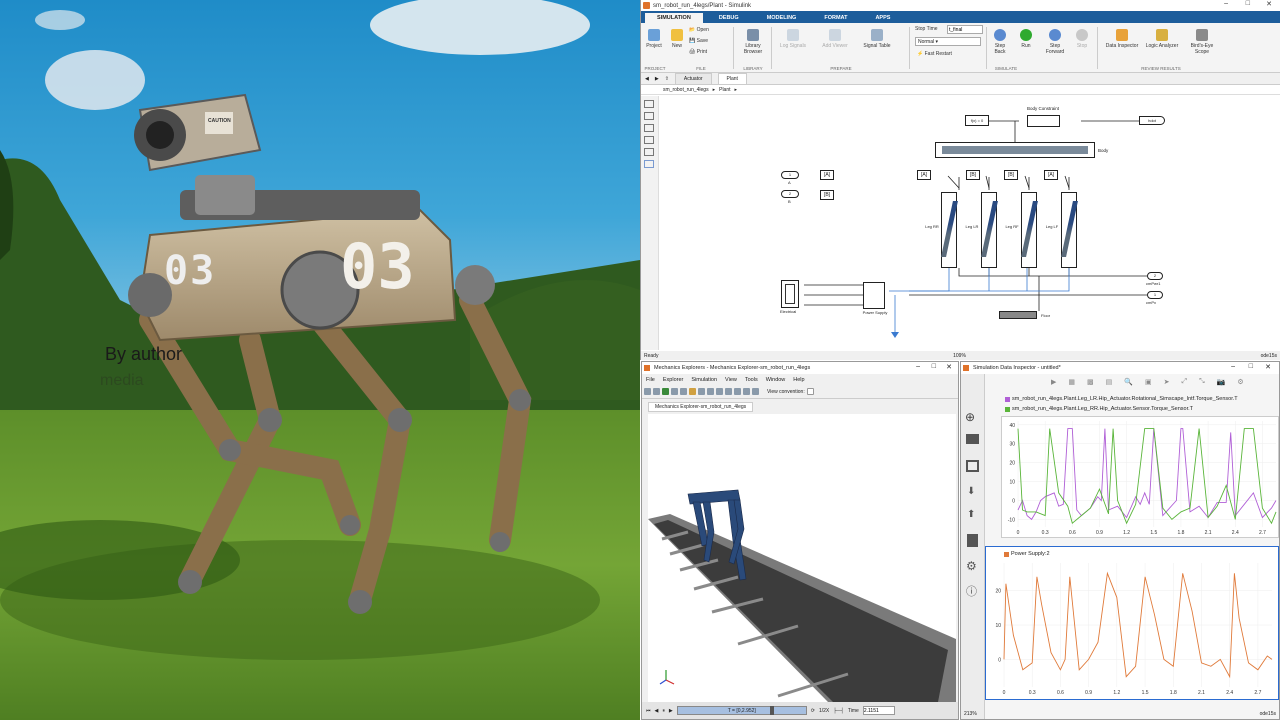  Describe the element at coordinates (648, 711) in the screenshot. I see `rewind-icon: ⏮` at that location.